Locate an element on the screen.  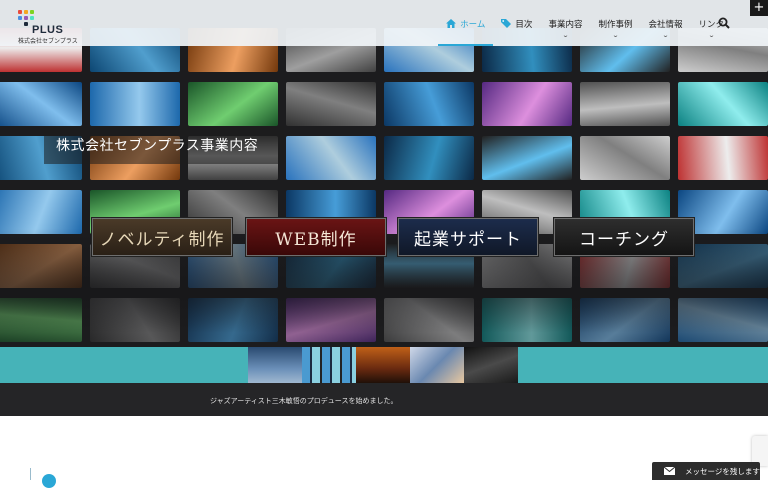
news-ticker-text: ジャズアーティスト三木敏悟のプロデュースを始めました。 is located at coordinates (303, 401).